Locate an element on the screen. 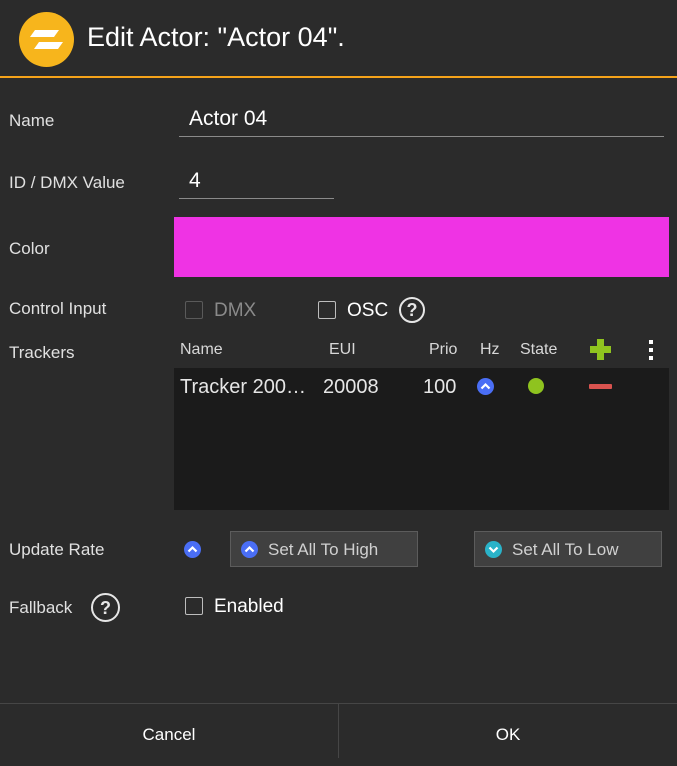 The image size is (677, 766). column-header-hz: Hz is located at coordinates (490, 350).